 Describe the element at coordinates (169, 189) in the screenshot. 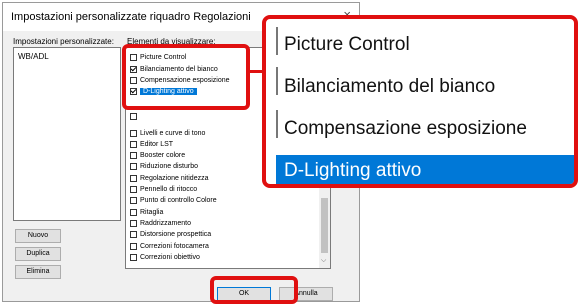

I see `element-label: Pennello di ritocco` at that location.